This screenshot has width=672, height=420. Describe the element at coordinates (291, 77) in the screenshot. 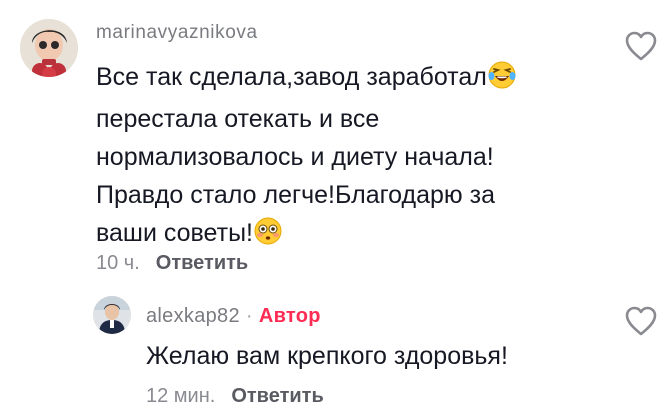

I see `comment-text-line: Все так сделала,завод заработал` at that location.